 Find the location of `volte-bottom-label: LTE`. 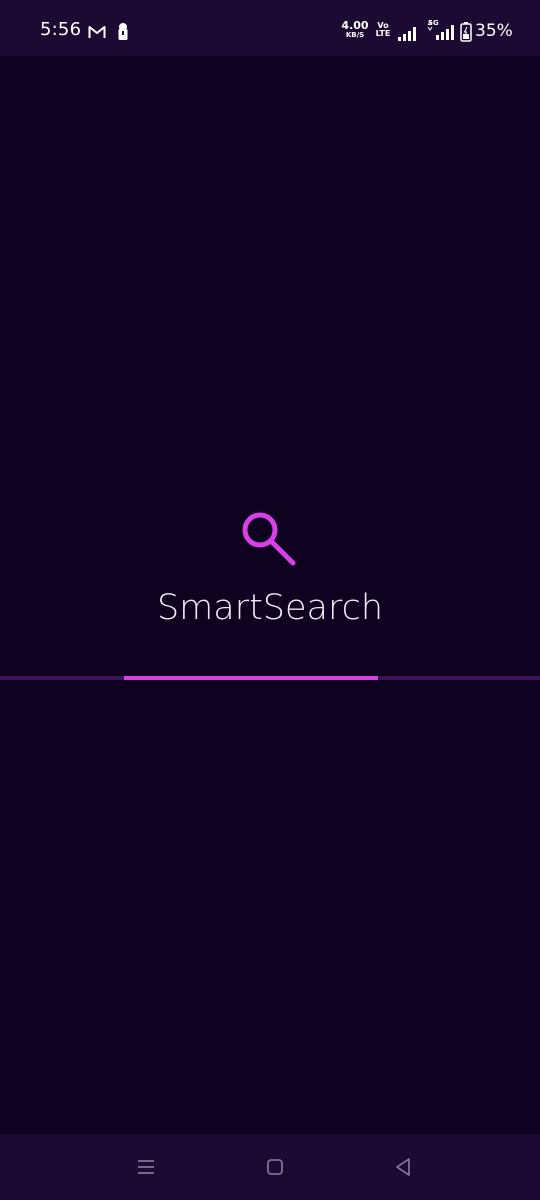

volte-bottom-label: LTE is located at coordinates (383, 33).